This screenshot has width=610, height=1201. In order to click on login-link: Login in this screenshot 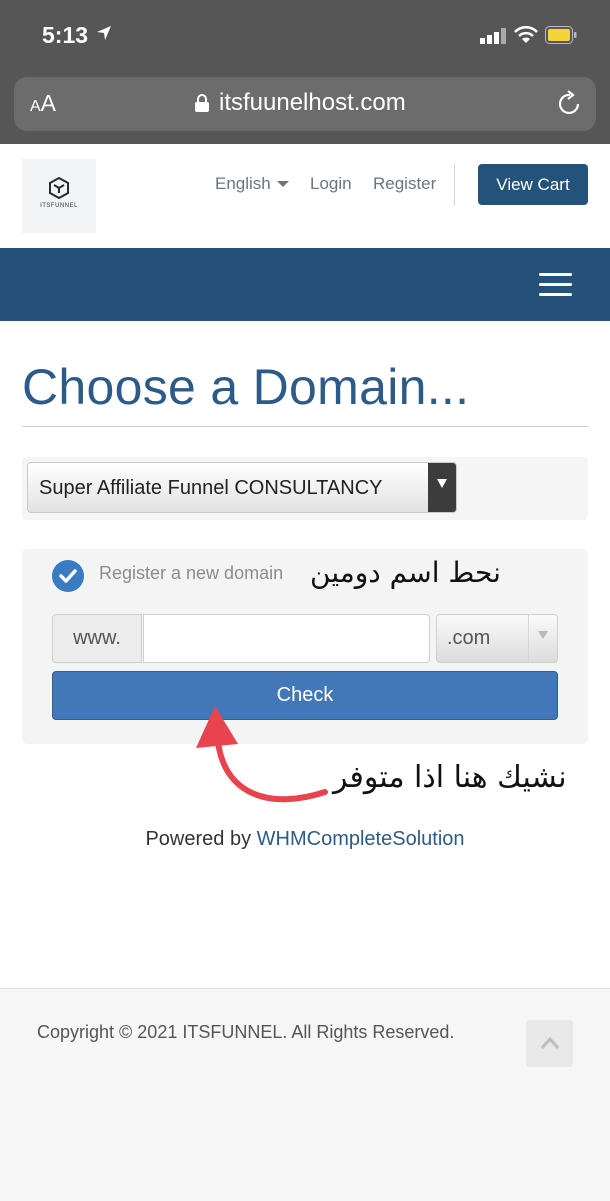, I will do `click(331, 184)`.